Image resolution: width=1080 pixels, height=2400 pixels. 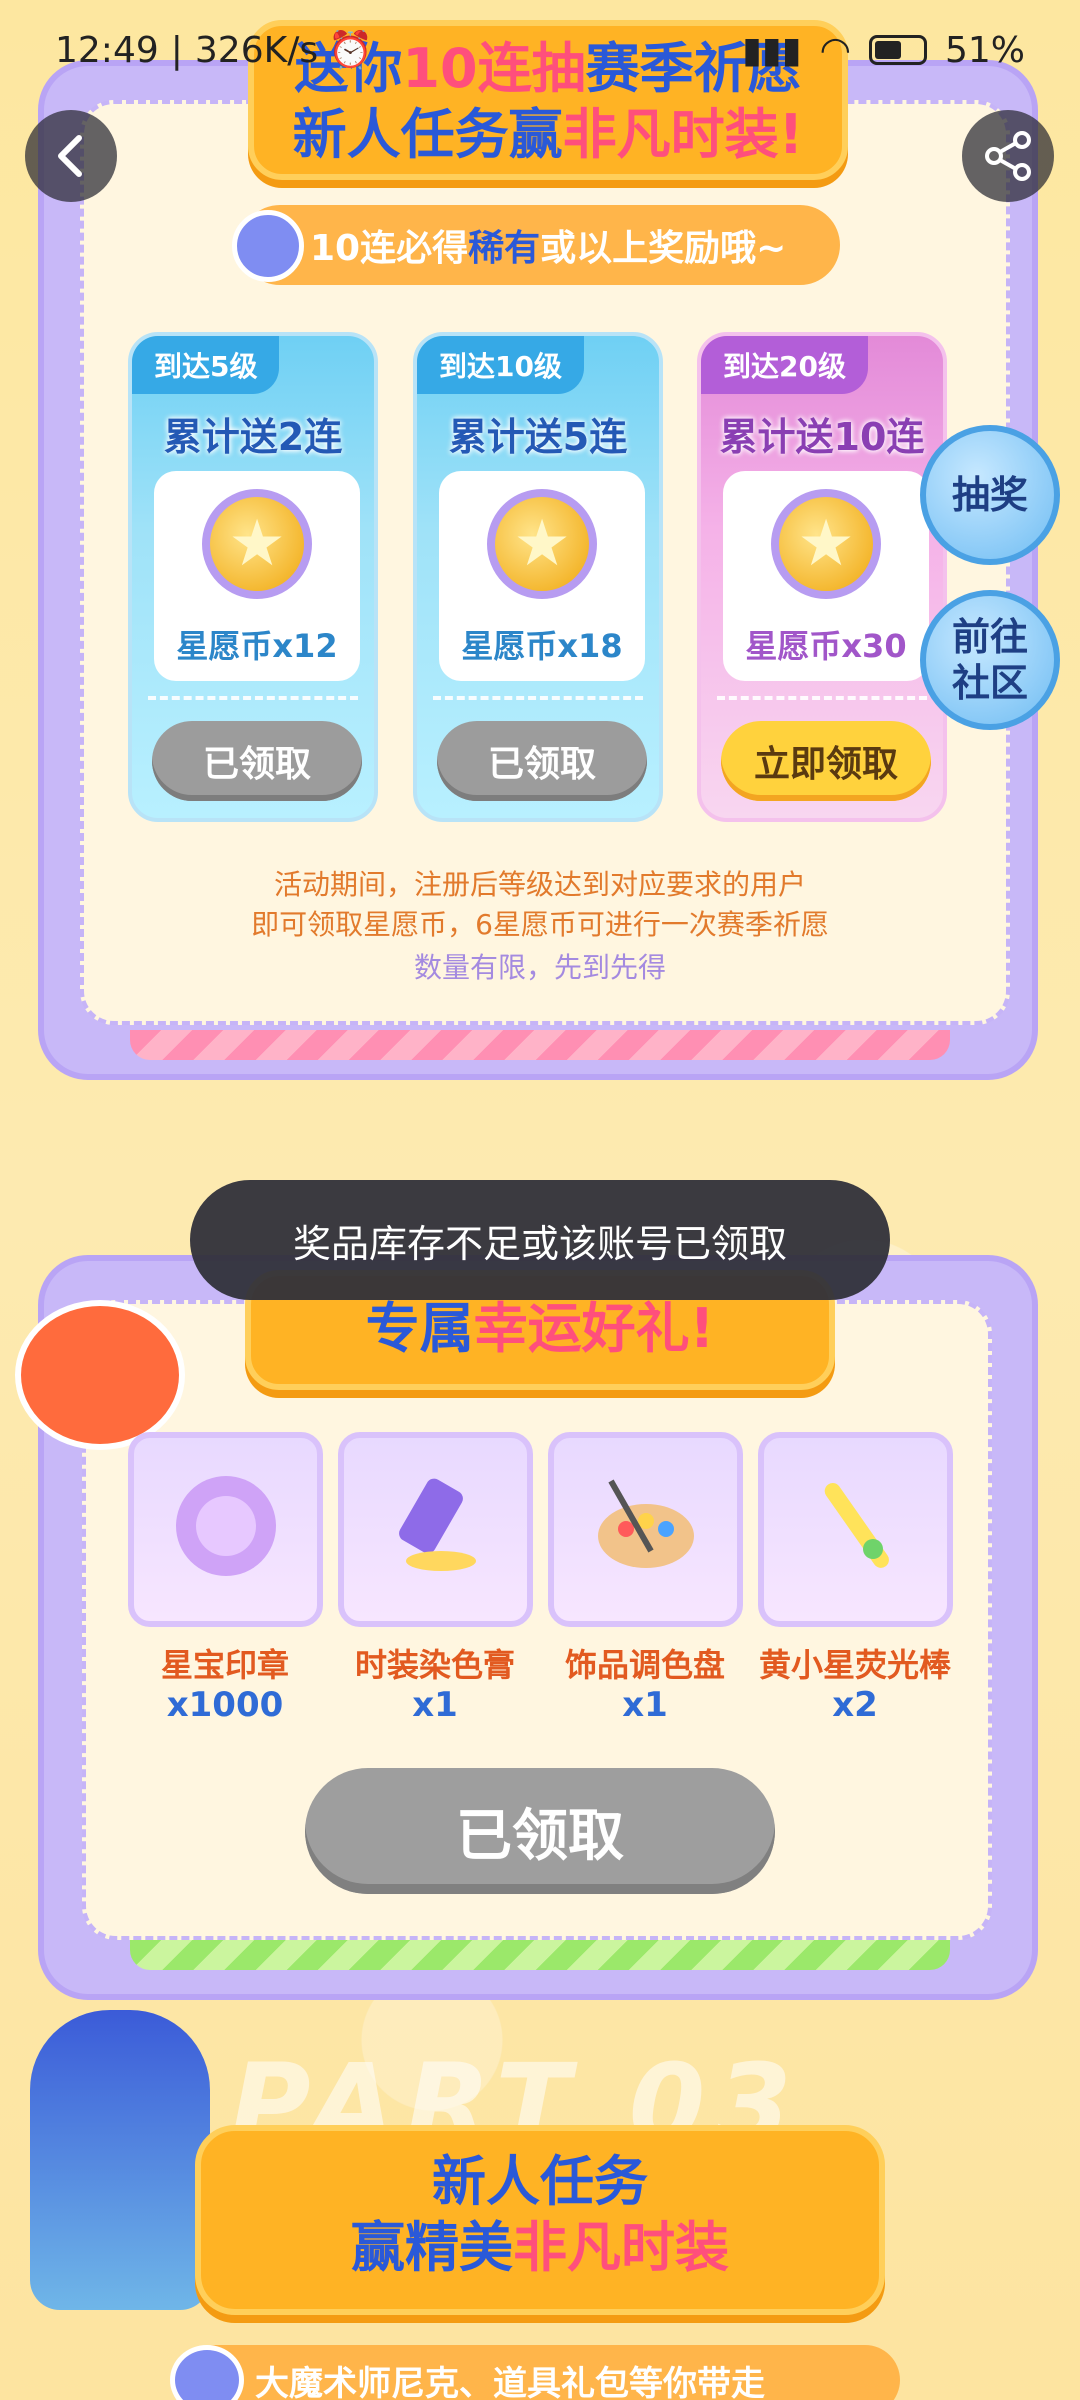 I want to click on rule-line-2: 即可领取星愿币，6星愿币可进行一次赛季祈愿, so click(x=540, y=924).